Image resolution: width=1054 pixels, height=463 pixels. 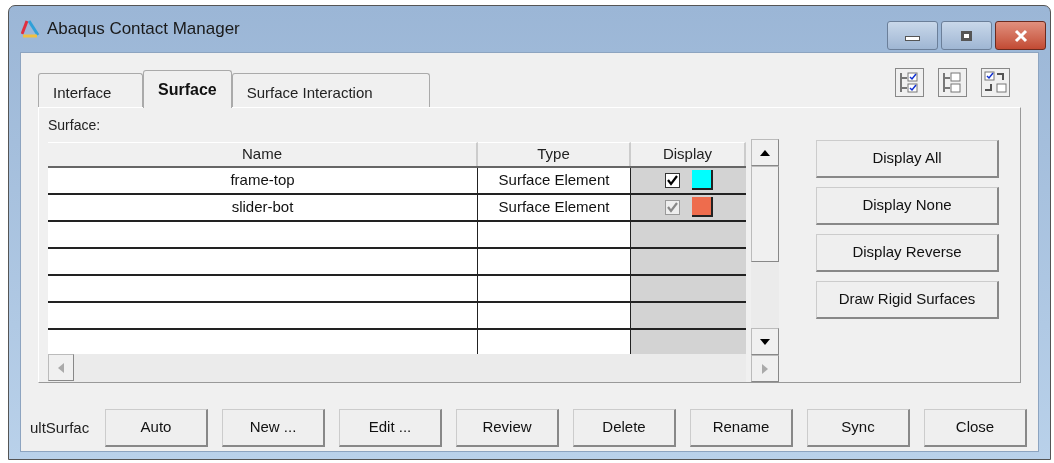 I want to click on horizontal-scrollbar, so click(x=397, y=368).